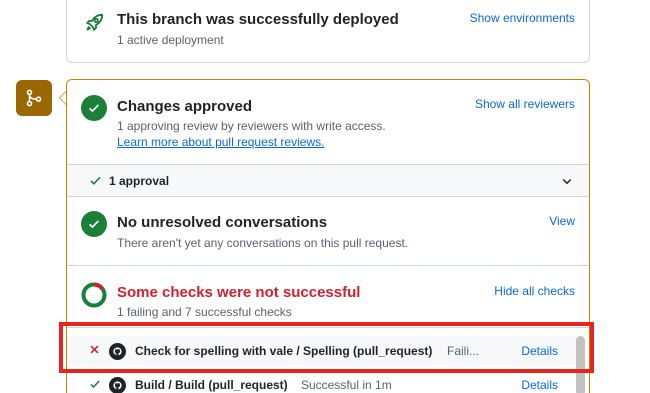 Image resolution: width=650 pixels, height=393 pixels. Describe the element at coordinates (328, 180) in the screenshot. I see `approvals-toggle: 1 approval` at that location.